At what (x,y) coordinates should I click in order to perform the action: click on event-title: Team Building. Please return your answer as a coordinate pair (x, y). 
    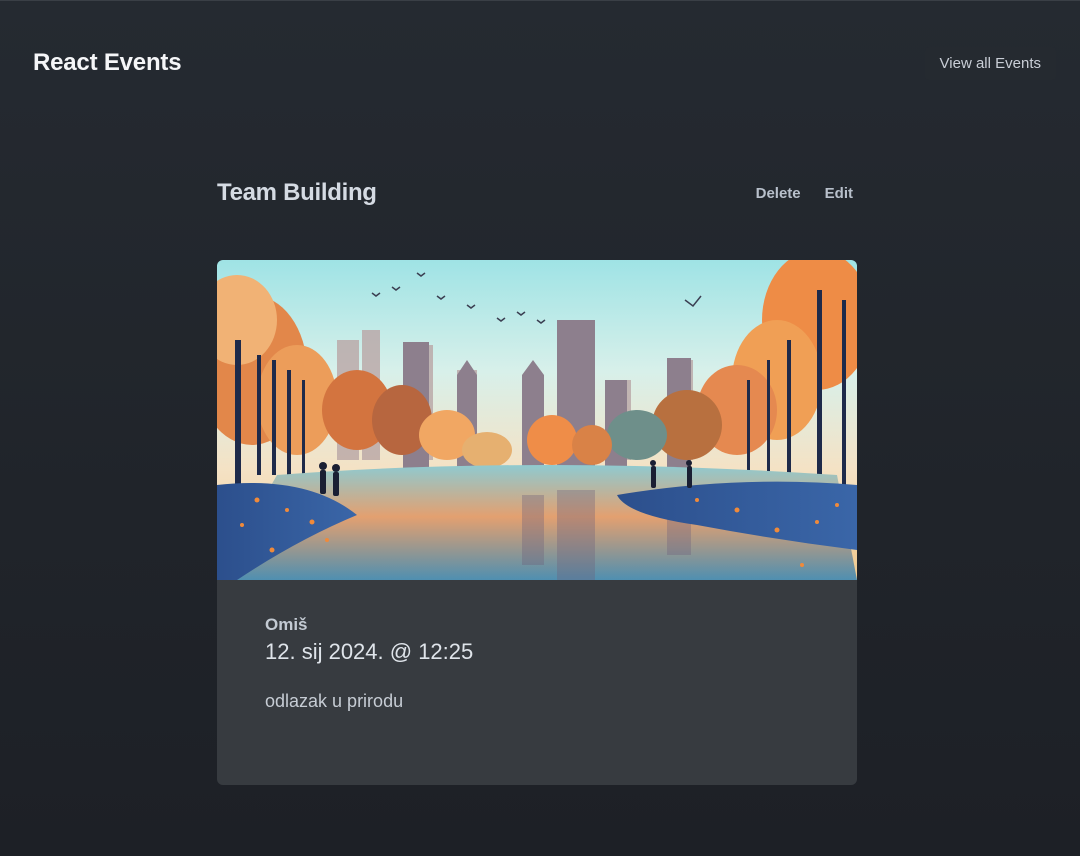
    Looking at the image, I should click on (297, 192).